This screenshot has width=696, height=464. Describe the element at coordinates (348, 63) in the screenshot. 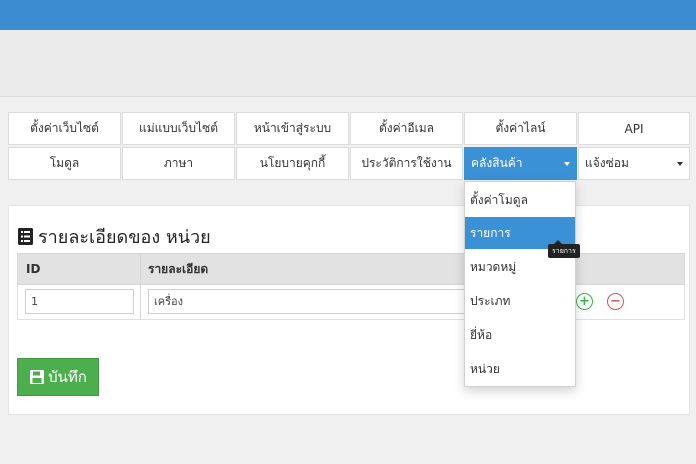

I see `sub-header-area` at that location.